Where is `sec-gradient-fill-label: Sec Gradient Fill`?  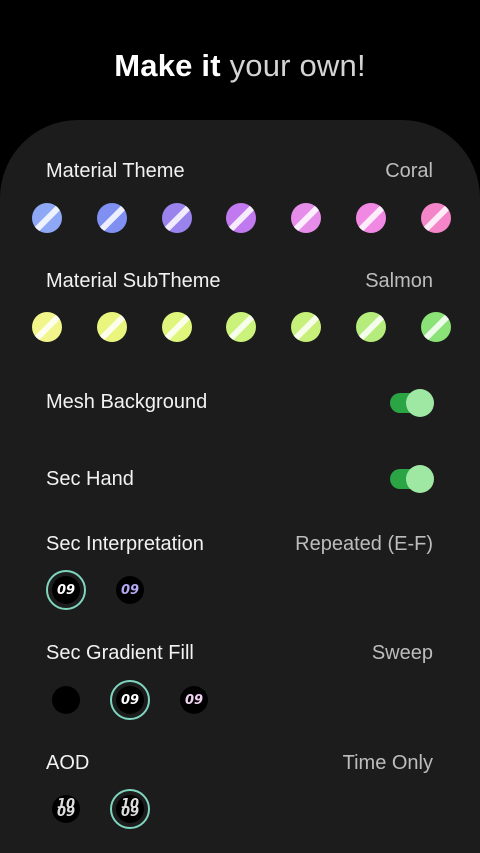
sec-gradient-fill-label: Sec Gradient Fill is located at coordinates (120, 653).